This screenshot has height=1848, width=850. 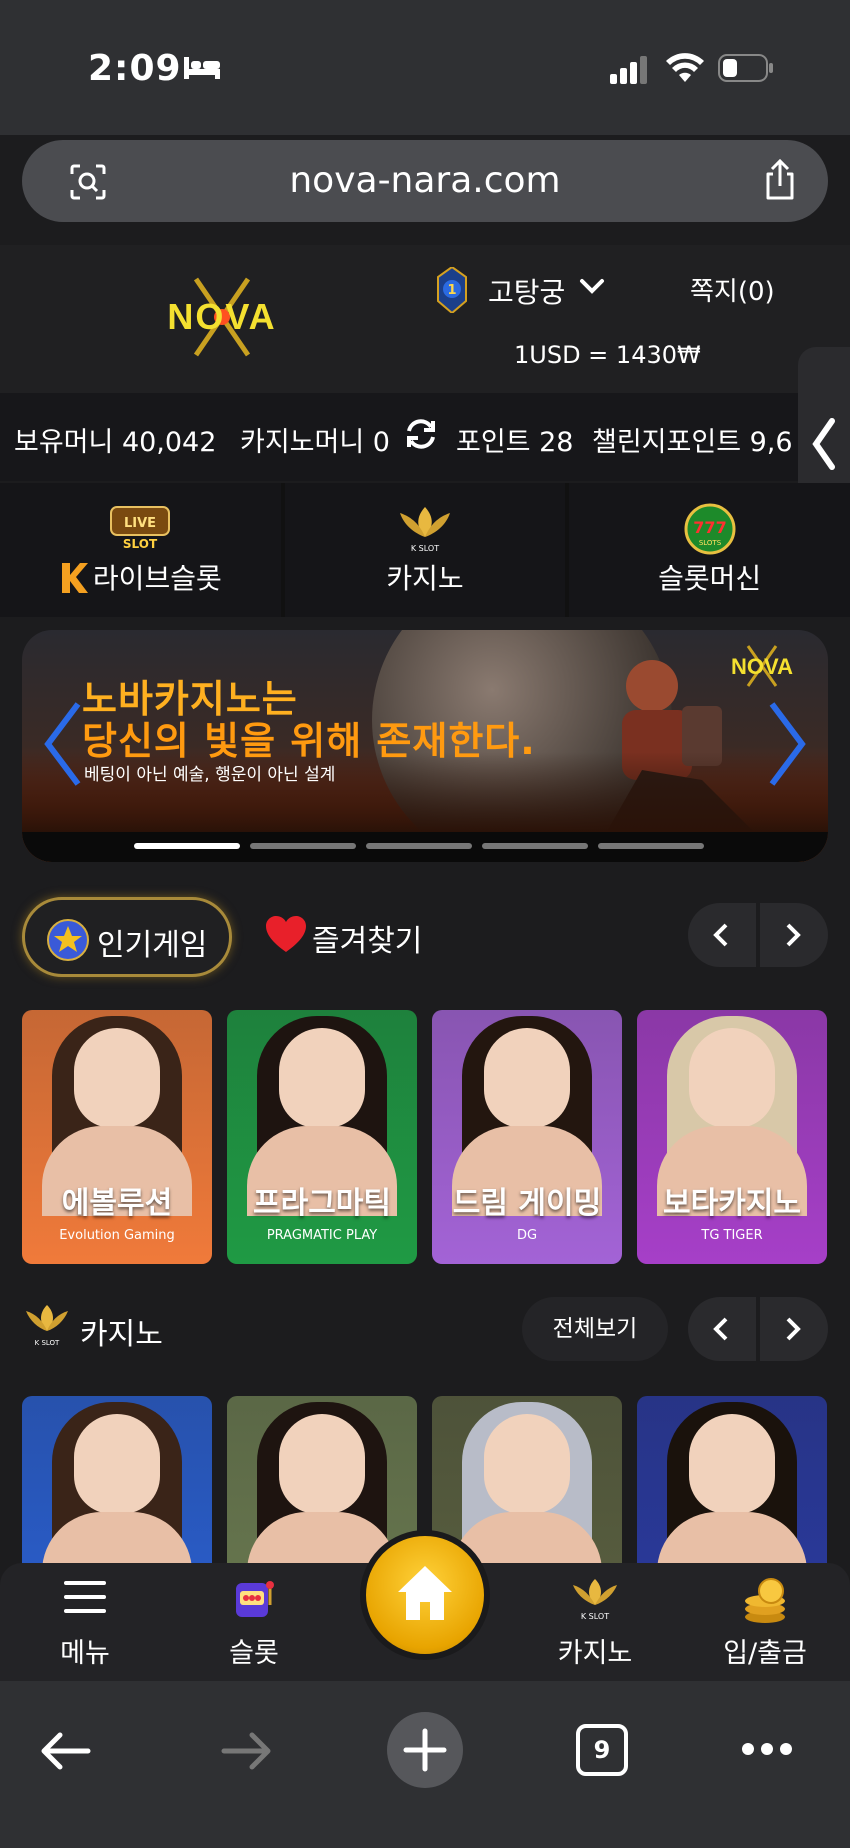 I want to click on wifi-icon, so click(x=685, y=67).